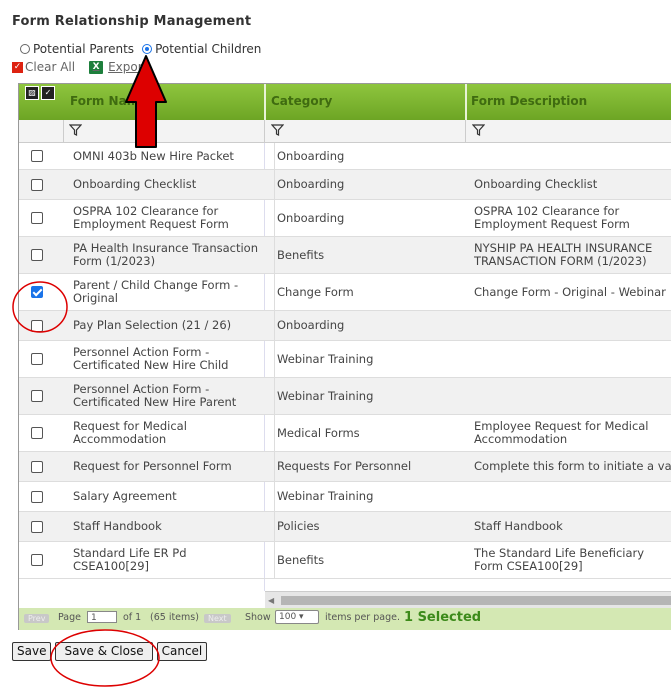  Describe the element at coordinates (208, 49) in the screenshot. I see `radio-label: Potential Children` at that location.